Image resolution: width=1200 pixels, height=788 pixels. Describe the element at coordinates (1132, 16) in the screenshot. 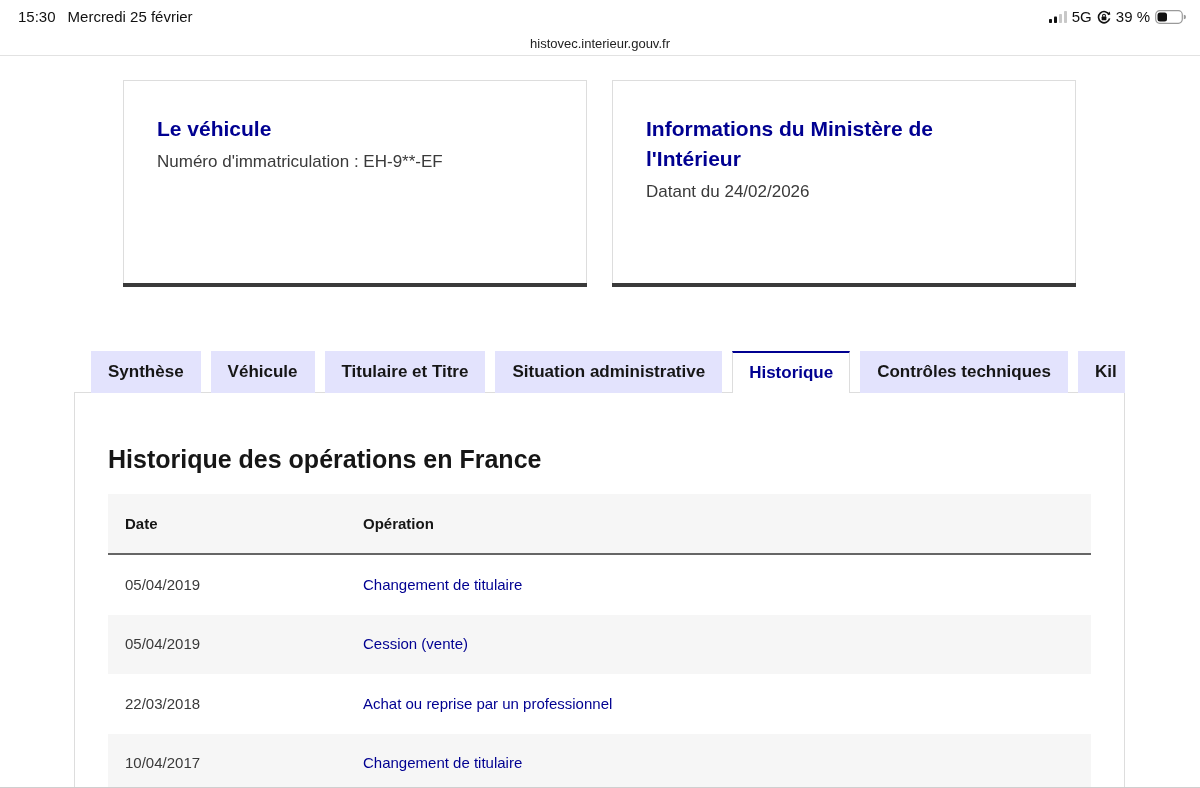

I see `battery-percent: 39 %` at that location.